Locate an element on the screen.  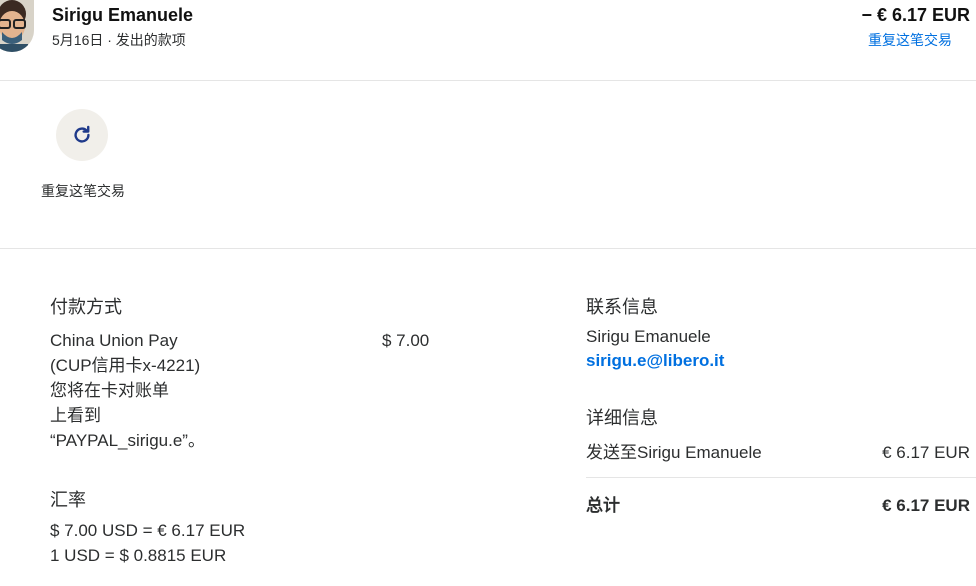
total-amount: € 6.17 EUR is located at coordinates (926, 505).